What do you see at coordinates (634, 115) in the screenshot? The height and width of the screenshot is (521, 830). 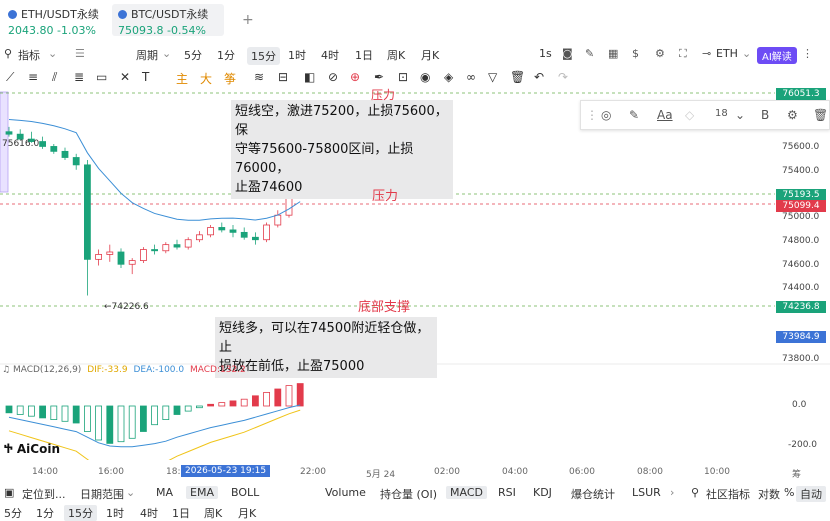 I see `edit-icon: ✎` at bounding box center [634, 115].